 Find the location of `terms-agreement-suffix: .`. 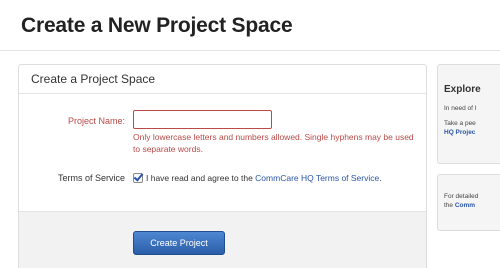

terms-agreement-suffix: . is located at coordinates (380, 178).